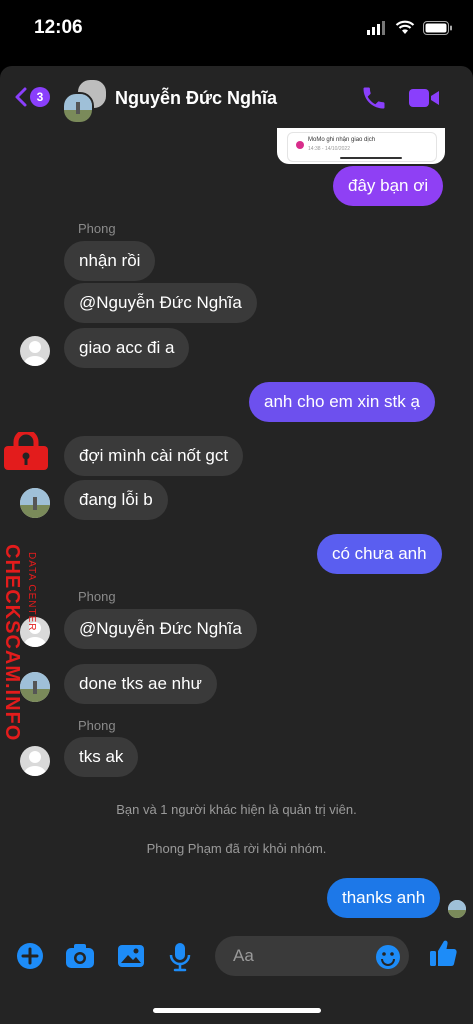 The height and width of the screenshot is (1024, 473). Describe the element at coordinates (243, 955) in the screenshot. I see `message-input-placeholder: Aa` at that location.